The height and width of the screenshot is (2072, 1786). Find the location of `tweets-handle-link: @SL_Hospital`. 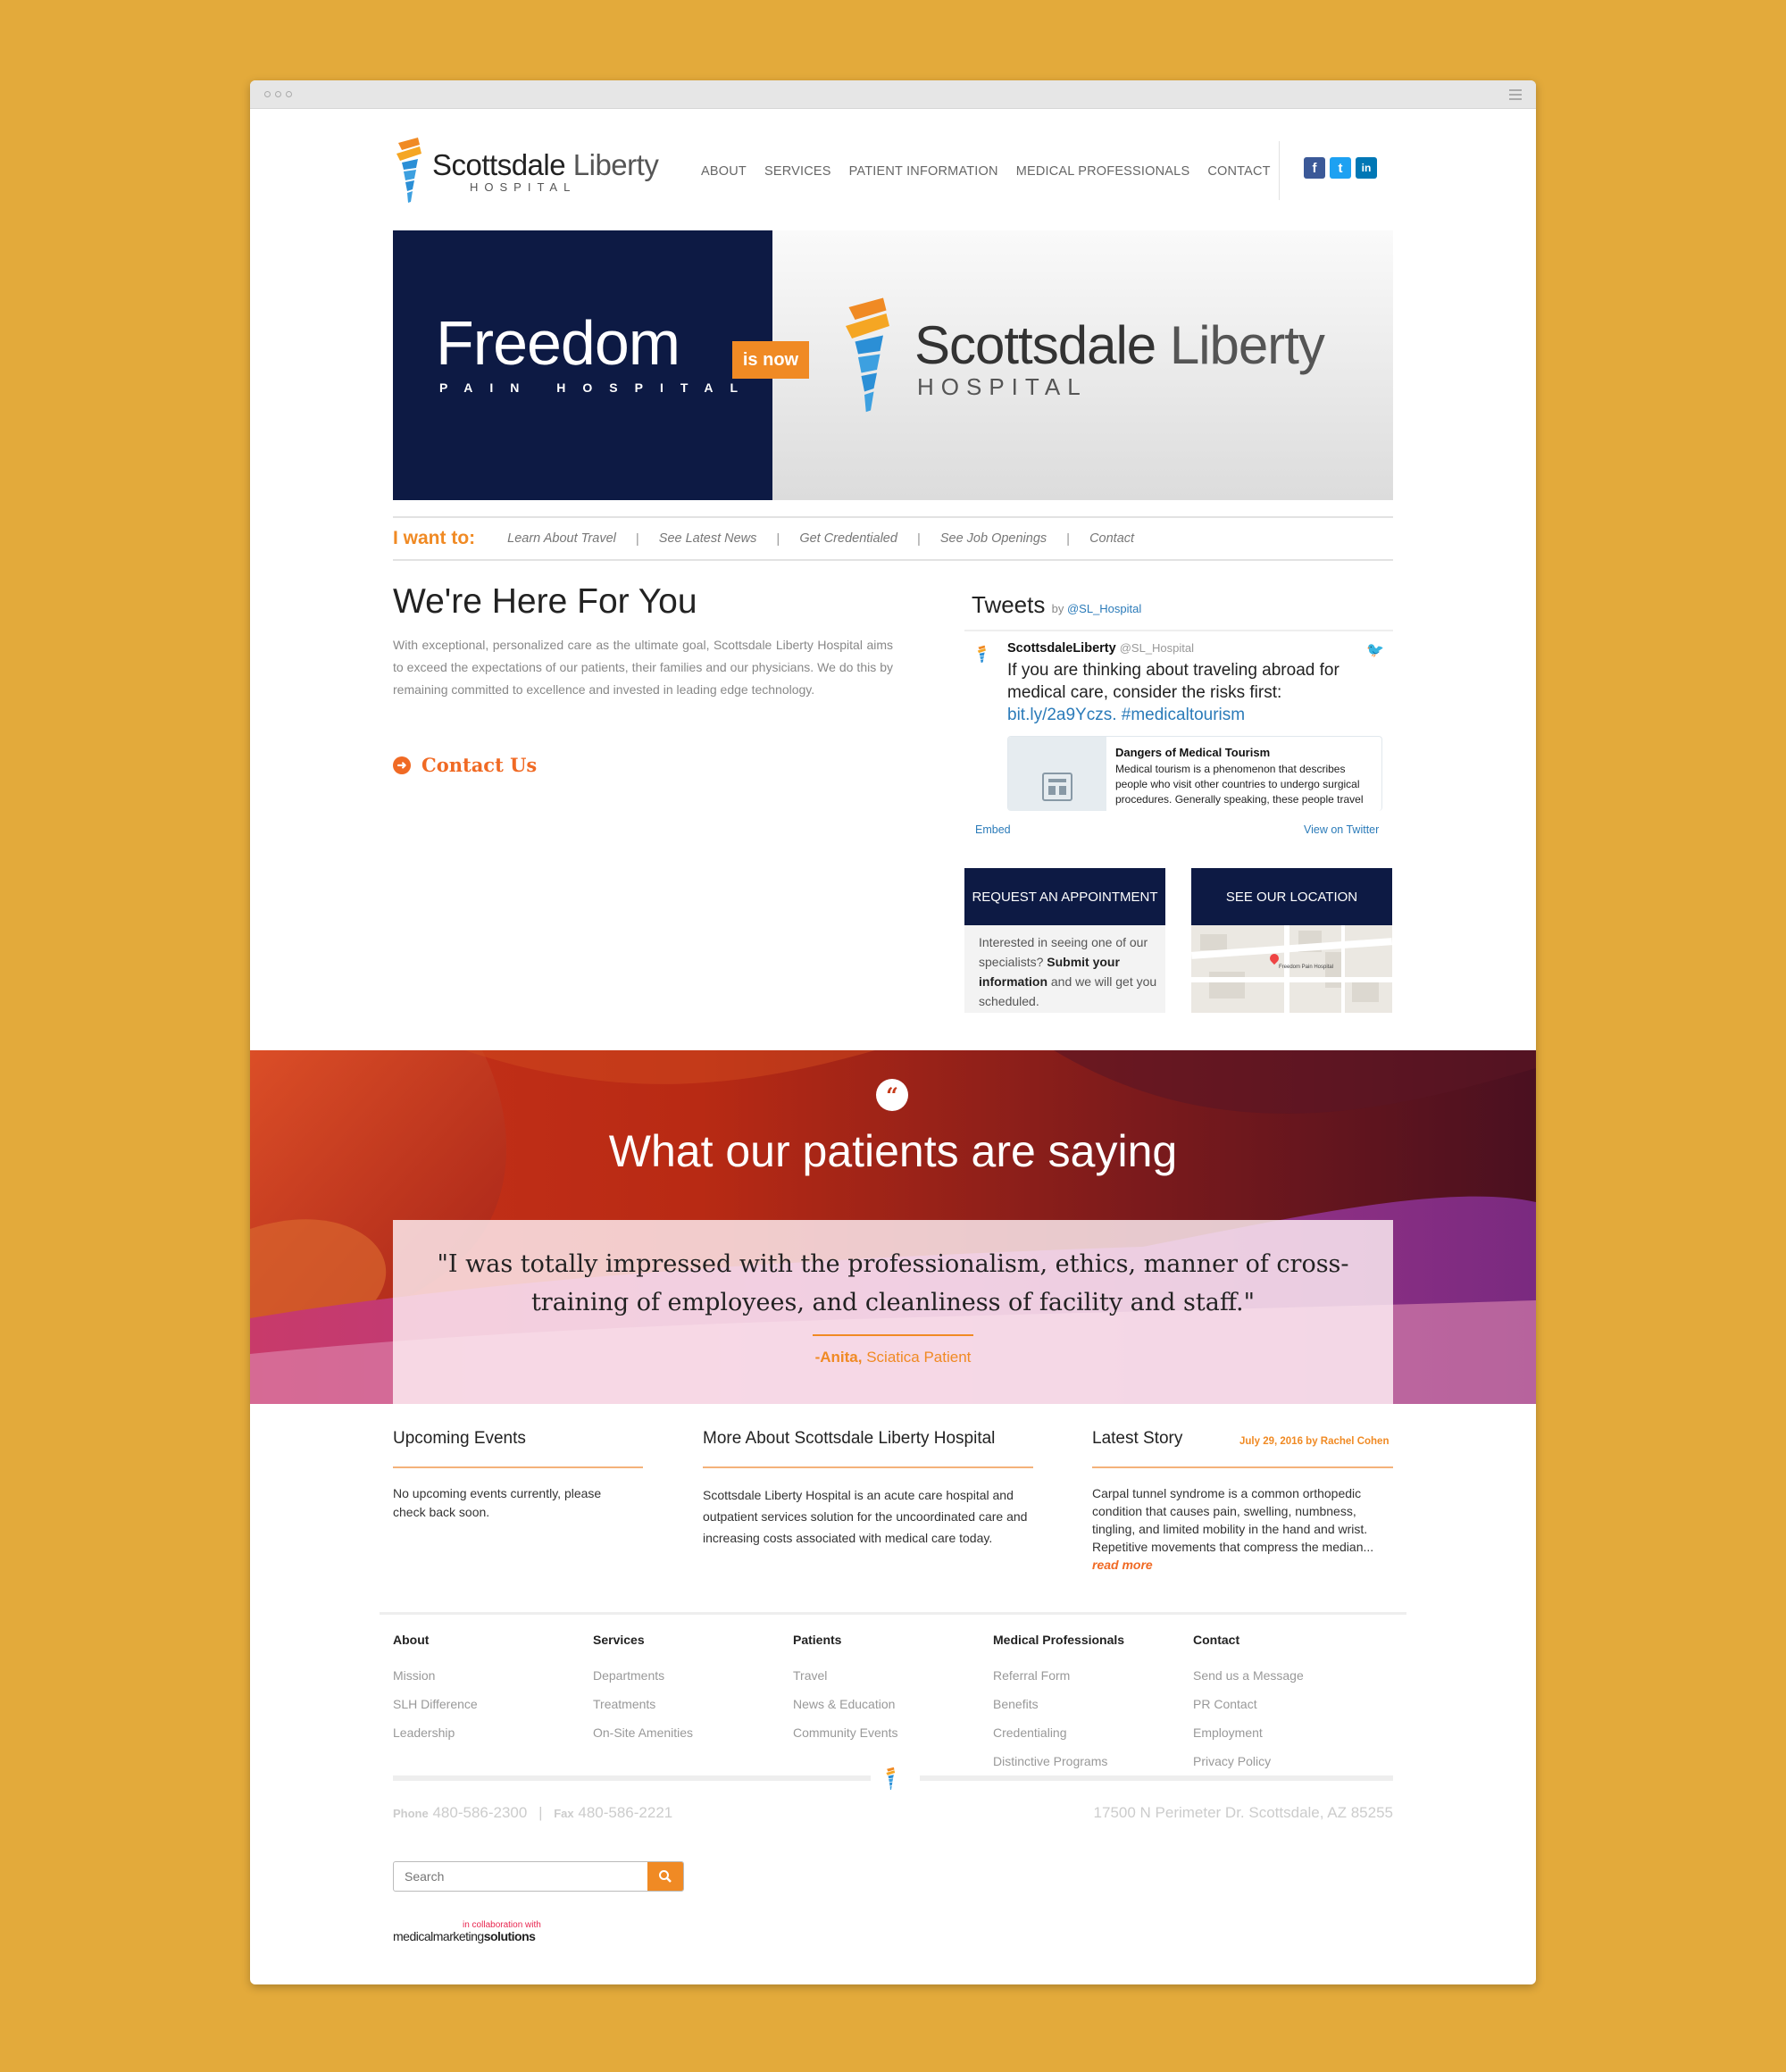

tweets-handle-link: @SL_Hospital is located at coordinates (1104, 608).